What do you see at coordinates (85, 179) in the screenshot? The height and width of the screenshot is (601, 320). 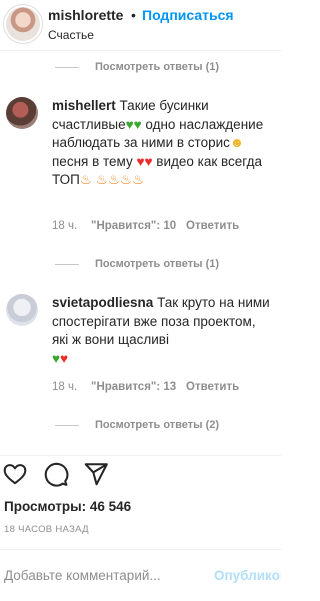 I see `fire-emoji: ♨` at bounding box center [85, 179].